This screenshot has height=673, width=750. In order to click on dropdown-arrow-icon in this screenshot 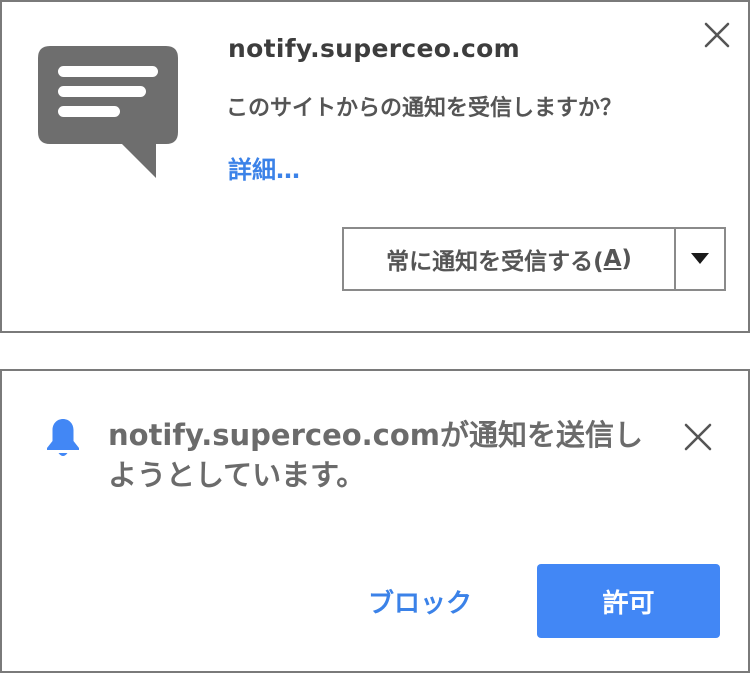, I will do `click(700, 258)`.